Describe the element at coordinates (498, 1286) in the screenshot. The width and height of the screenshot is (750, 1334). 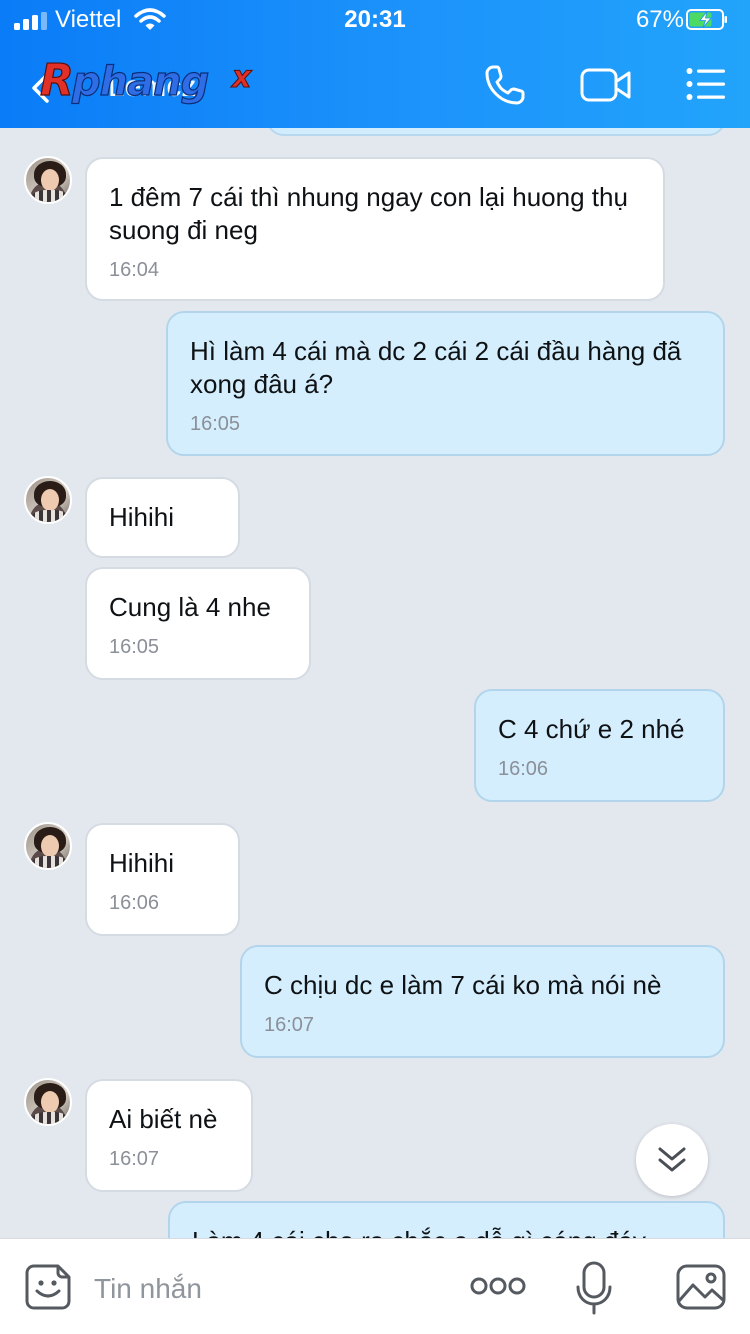
I see `more-dots-icon` at that location.